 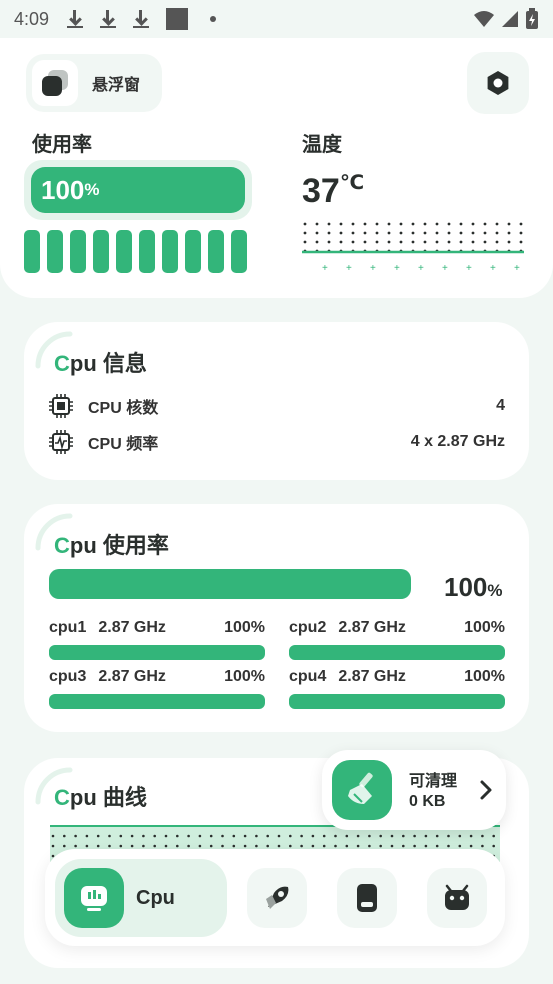 I want to click on signal-icon, so click(x=510, y=19).